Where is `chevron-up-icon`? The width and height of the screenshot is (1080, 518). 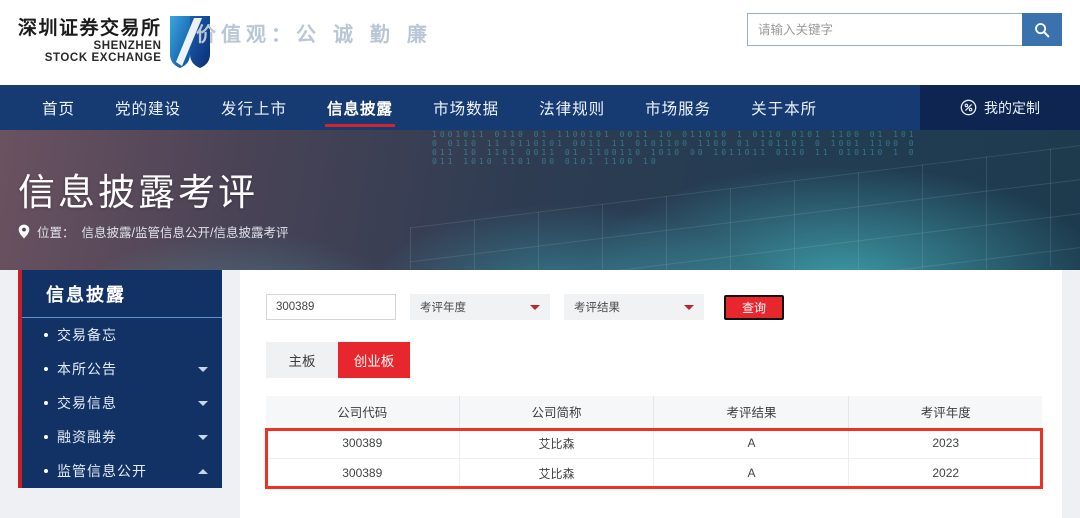 chevron-up-icon is located at coordinates (203, 471).